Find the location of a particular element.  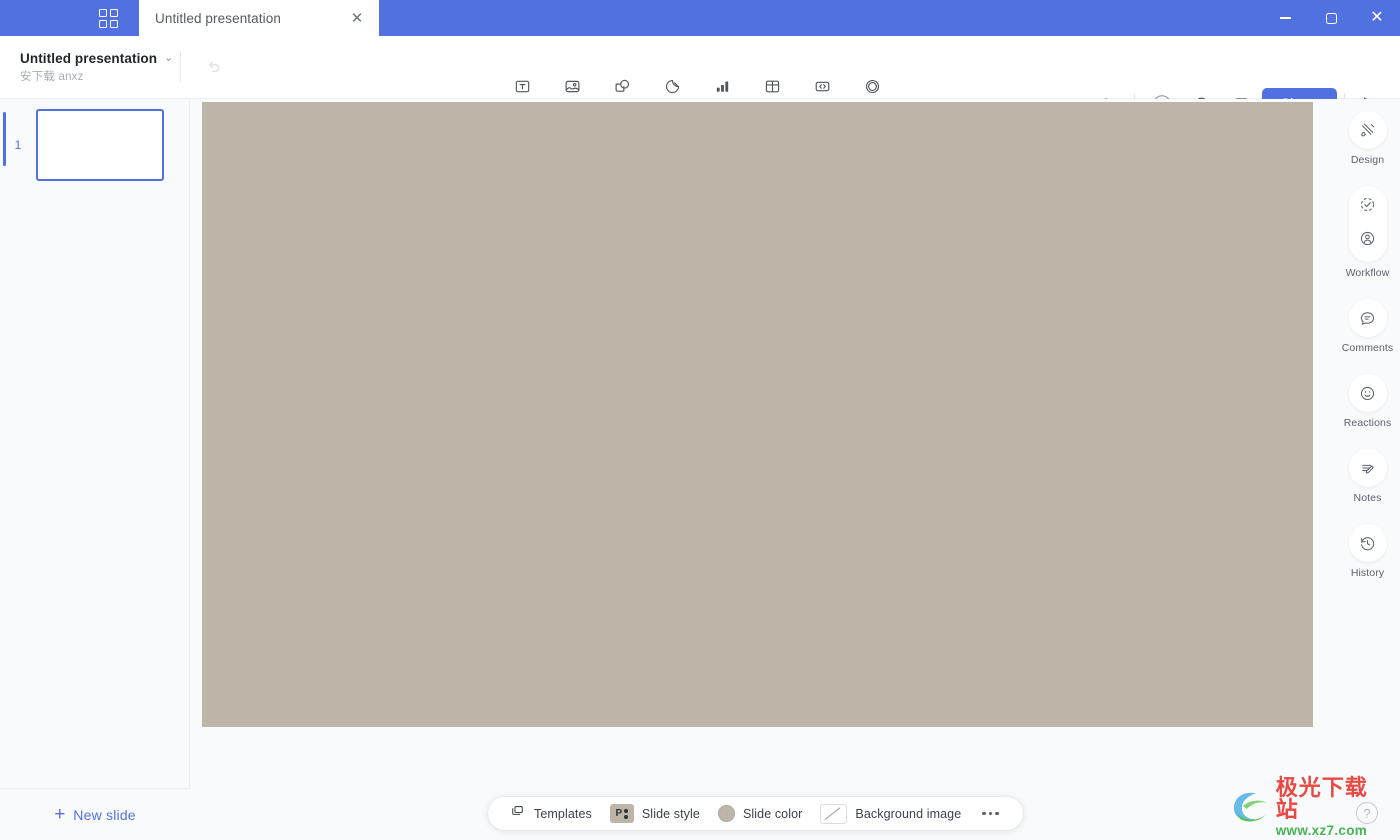

window-controls: ✕ is located at coordinates (1331, 18).